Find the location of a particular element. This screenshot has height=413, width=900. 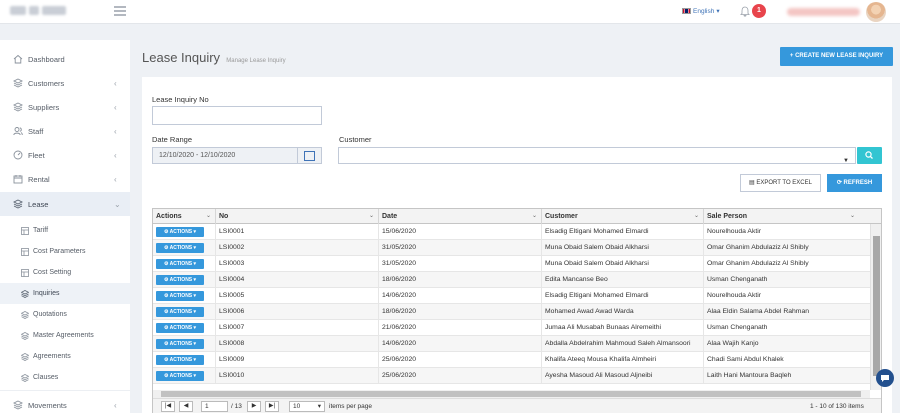

sidebar-subitem-tariff: Tariff is located at coordinates (65, 230).